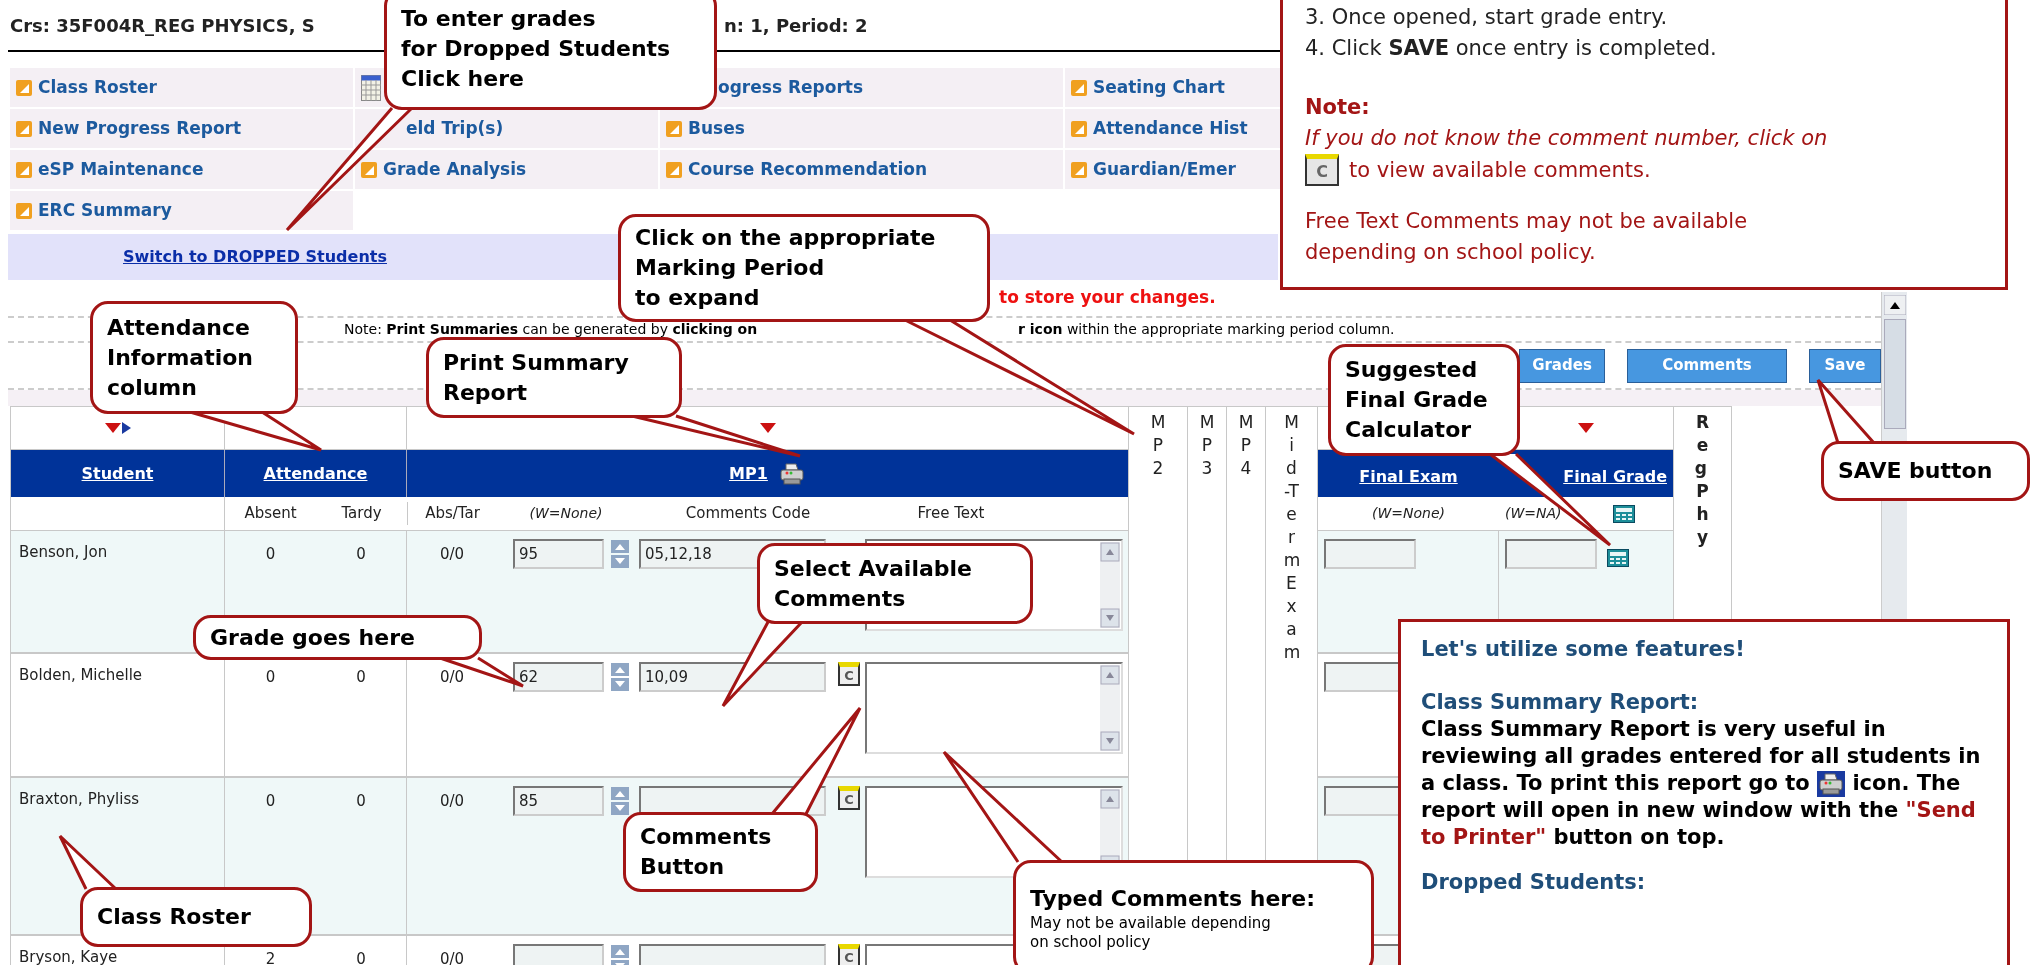 Image resolution: width=2034 pixels, height=965 pixels. Describe the element at coordinates (1164, 169) in the screenshot. I see `nav-link: Guardian/Emer` at that location.